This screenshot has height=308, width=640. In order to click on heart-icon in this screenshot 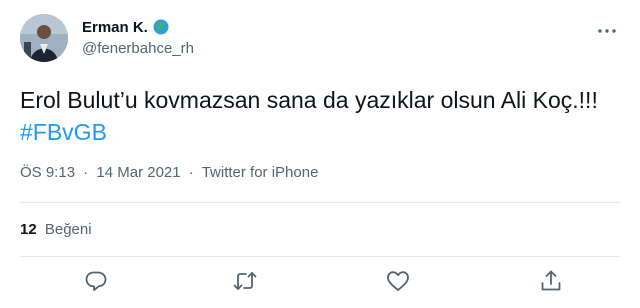, I will do `click(398, 281)`.